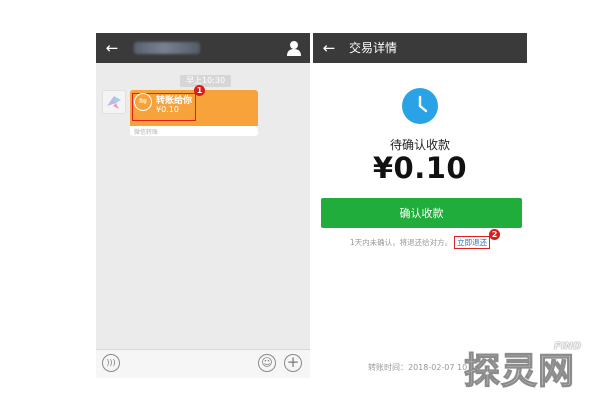 The width and height of the screenshot is (600, 400). I want to click on transfer-subtitle: 微信转账, so click(146, 132).